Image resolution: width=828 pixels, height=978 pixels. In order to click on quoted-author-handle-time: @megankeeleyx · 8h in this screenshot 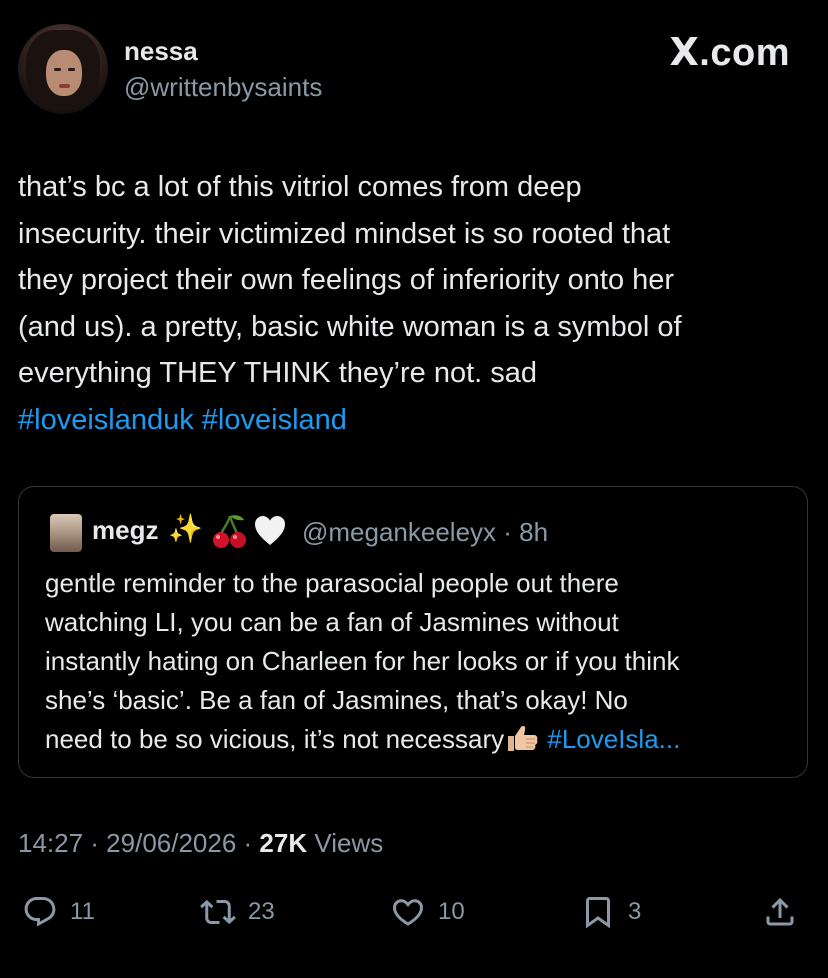, I will do `click(425, 532)`.